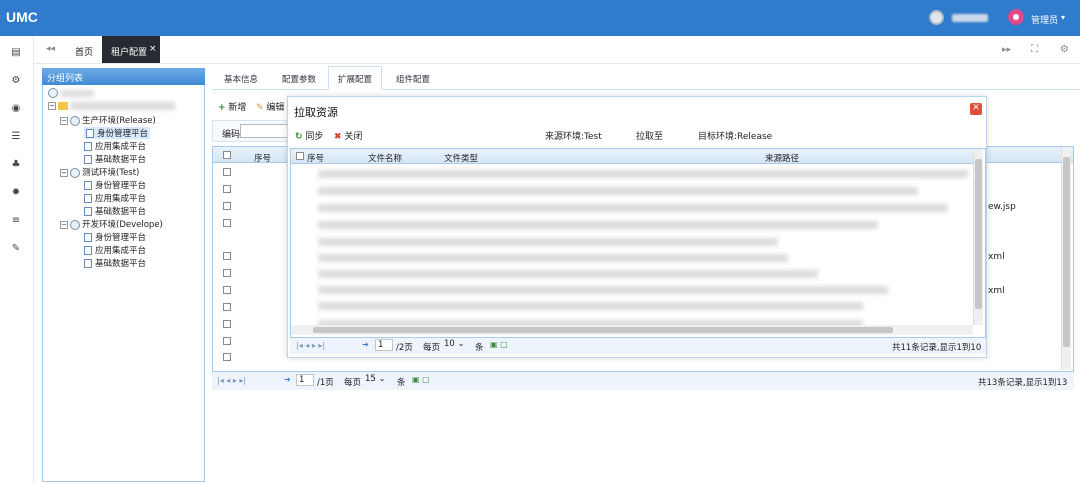 This screenshot has width=1080, height=482. Describe the element at coordinates (305, 380) in the screenshot. I see `page-number-input: 1` at that location.